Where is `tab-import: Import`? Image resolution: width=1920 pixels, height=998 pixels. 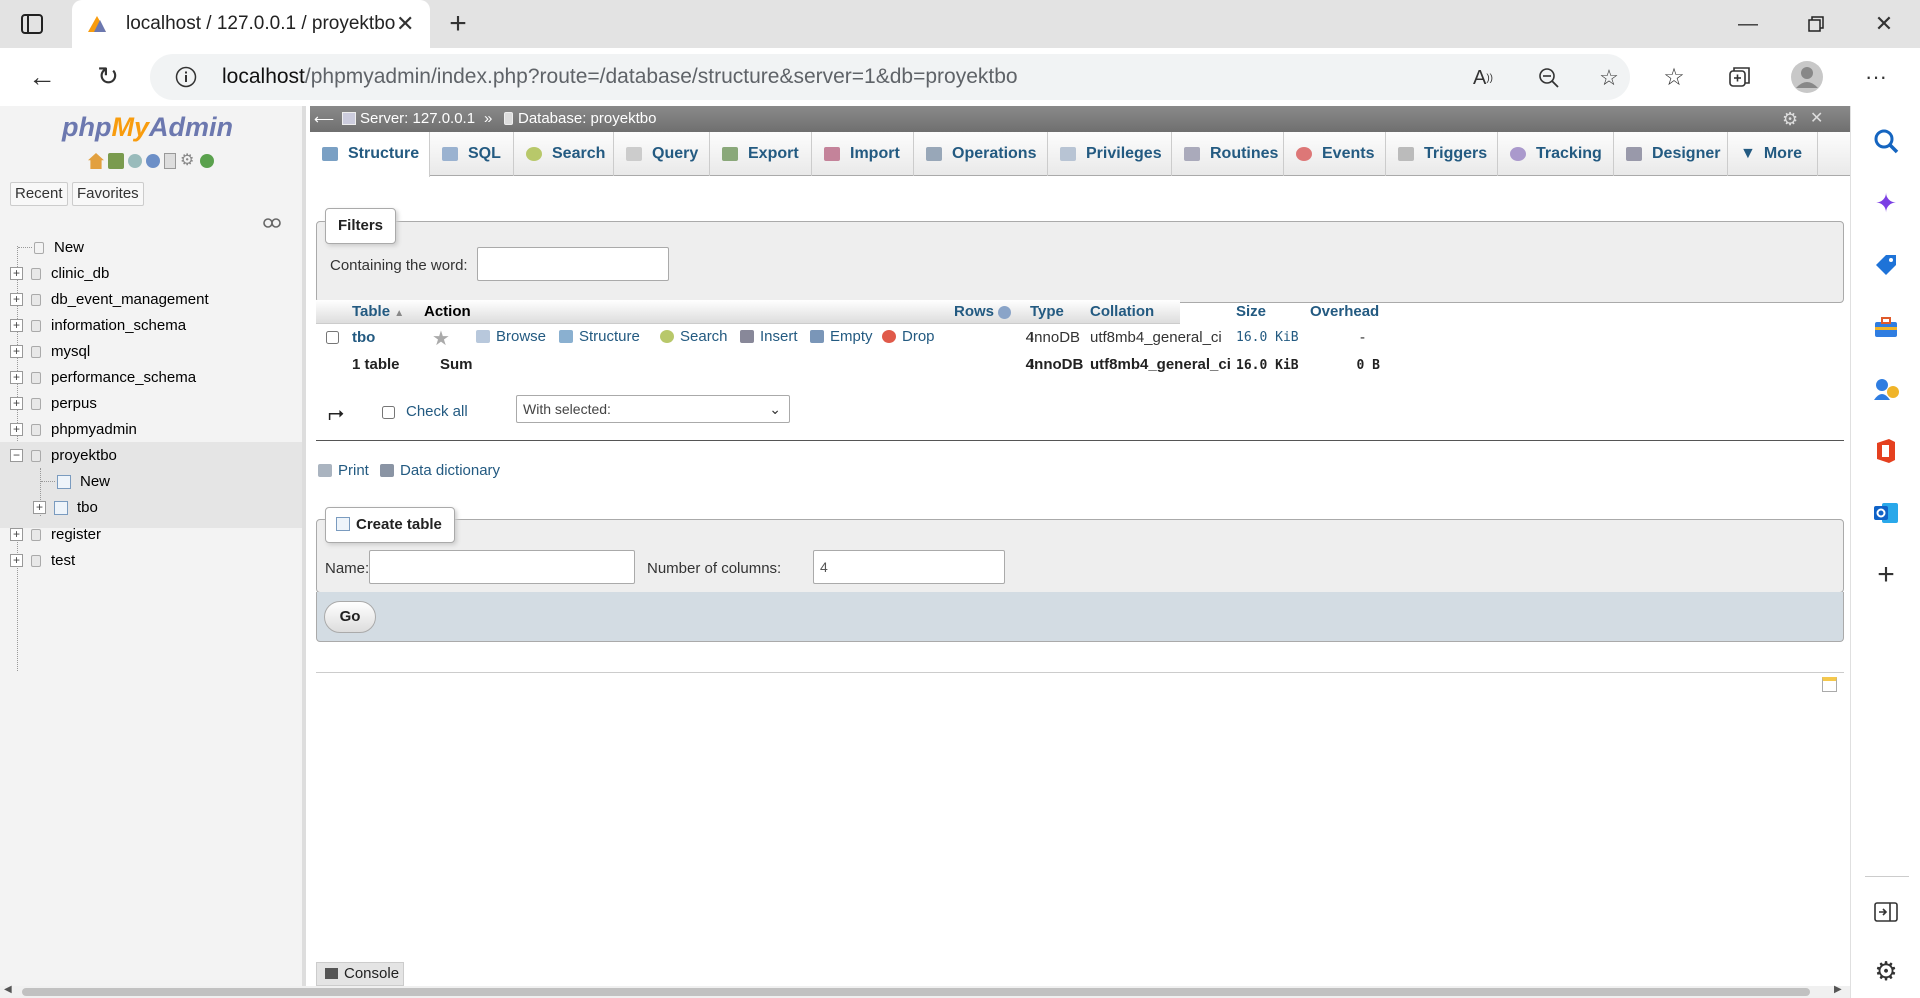 tab-import: Import is located at coordinates (863, 154).